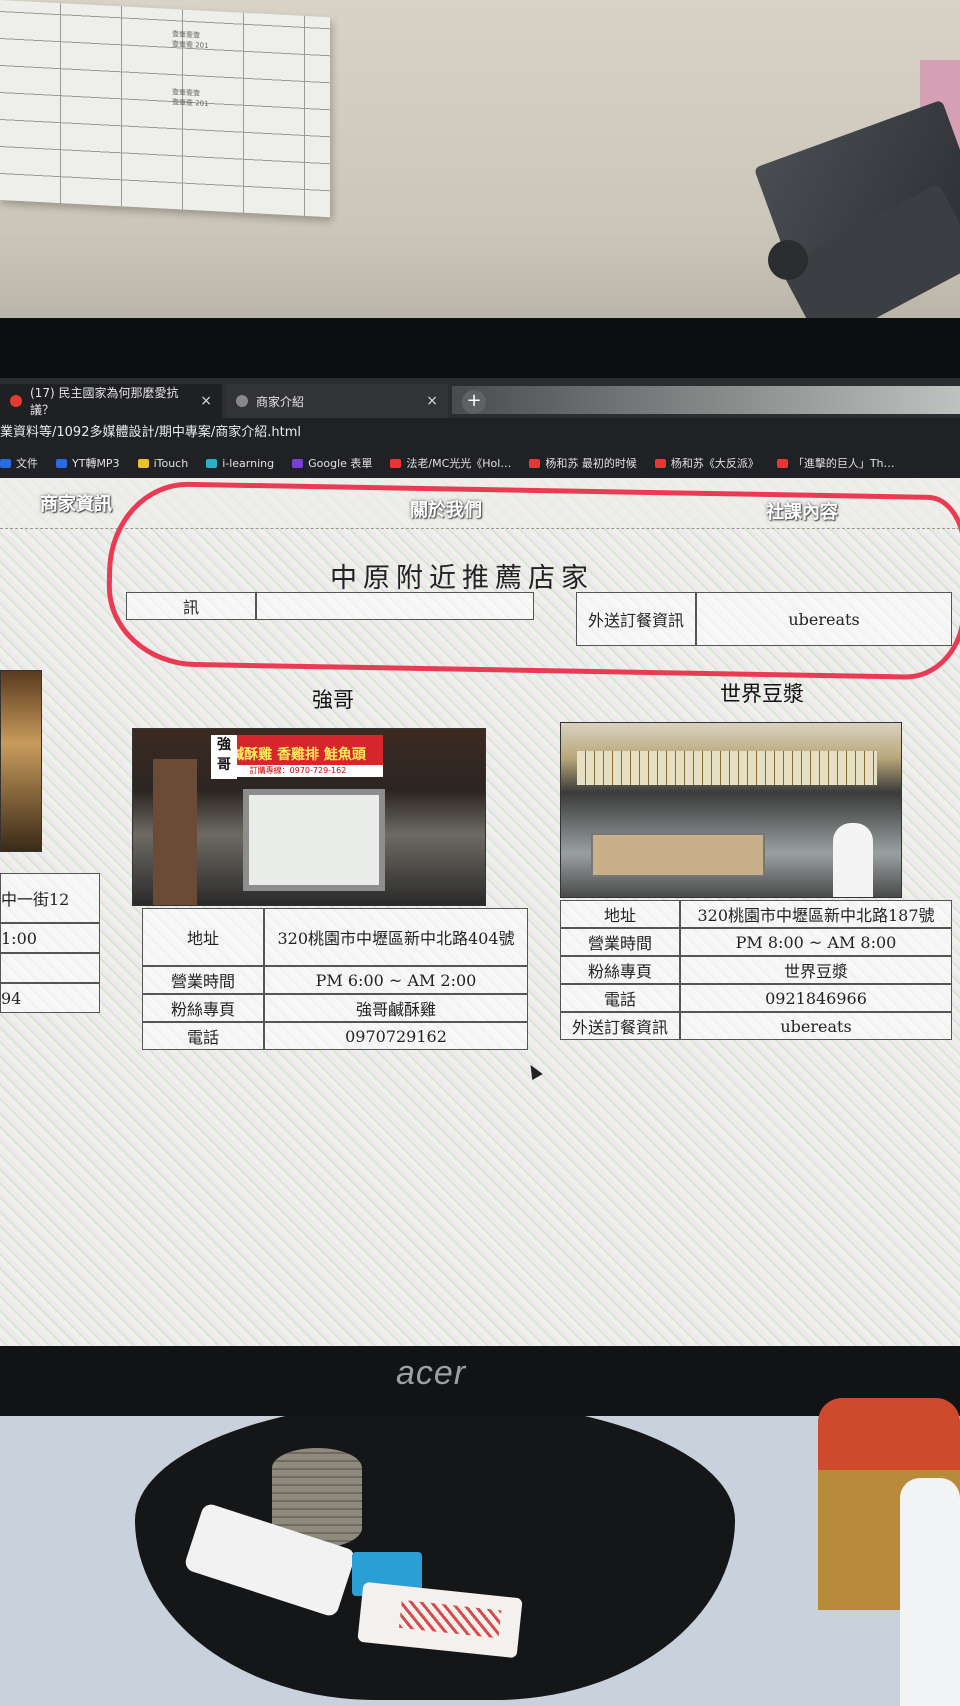 This screenshot has width=960, height=1706. I want to click on address-bar: 業資料等/1092多媒體設計/期中專案/商家介紹.html, so click(480, 433).